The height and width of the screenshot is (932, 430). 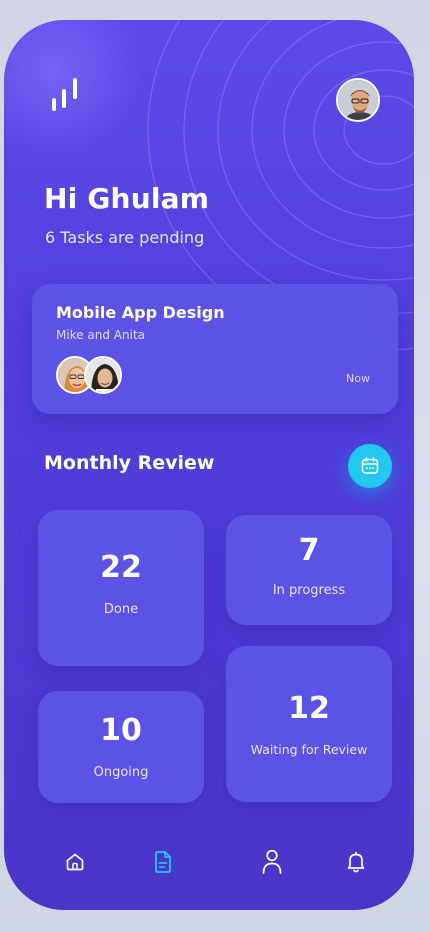 I want to click on calendar-icon, so click(x=370, y=465).